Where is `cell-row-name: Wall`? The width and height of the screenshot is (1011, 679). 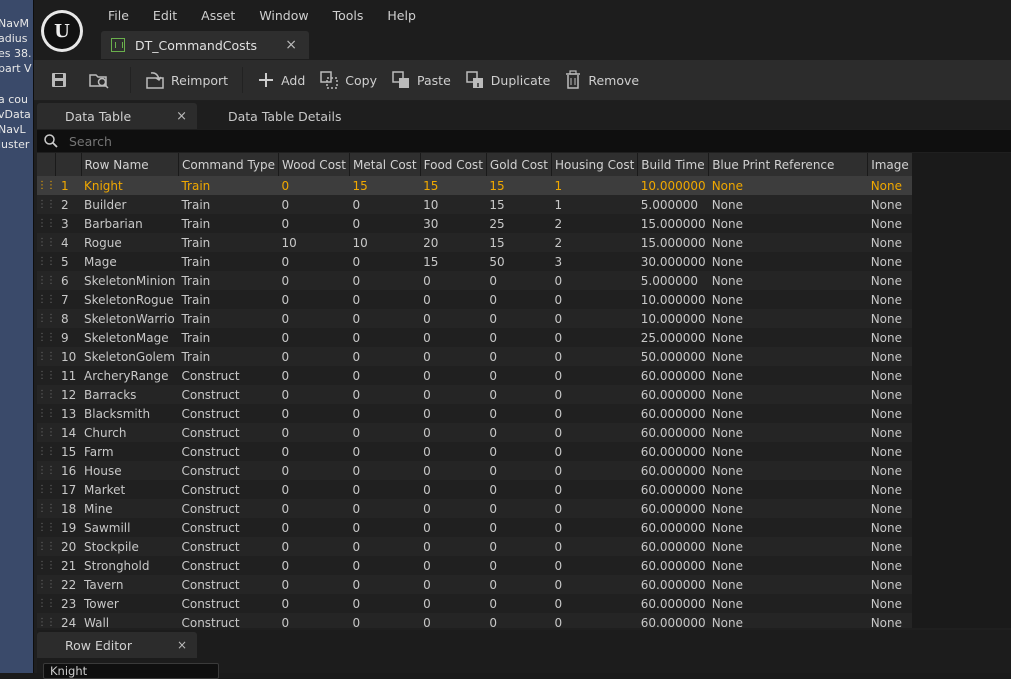
cell-row-name: Wall is located at coordinates (130, 620).